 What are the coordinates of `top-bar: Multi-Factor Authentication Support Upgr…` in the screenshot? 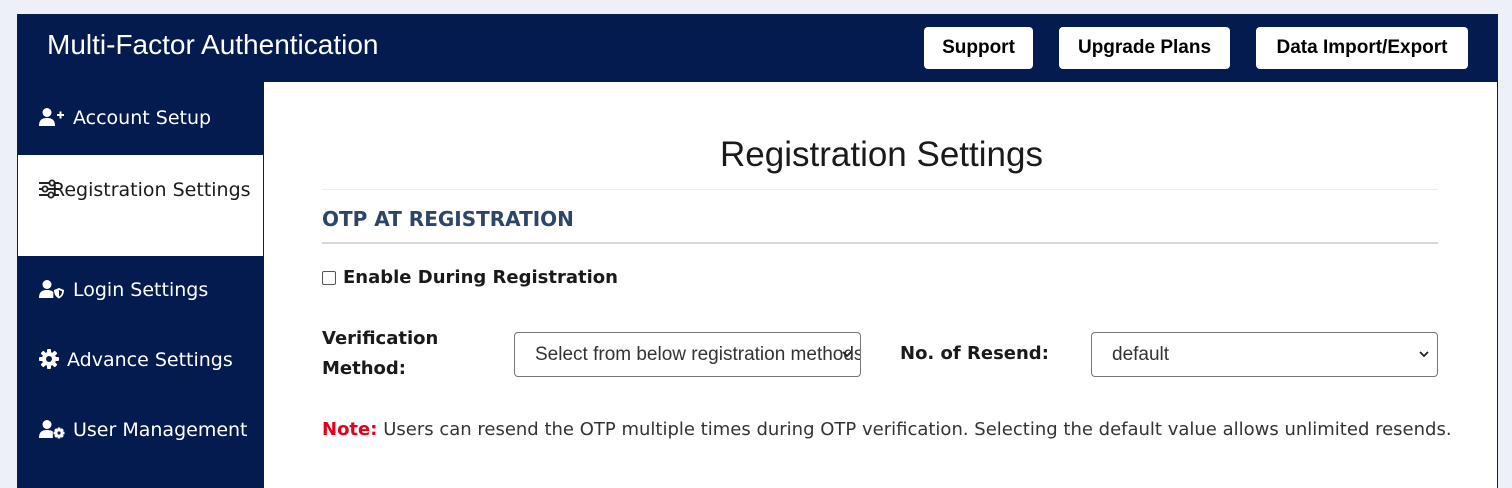 It's located at (757, 48).